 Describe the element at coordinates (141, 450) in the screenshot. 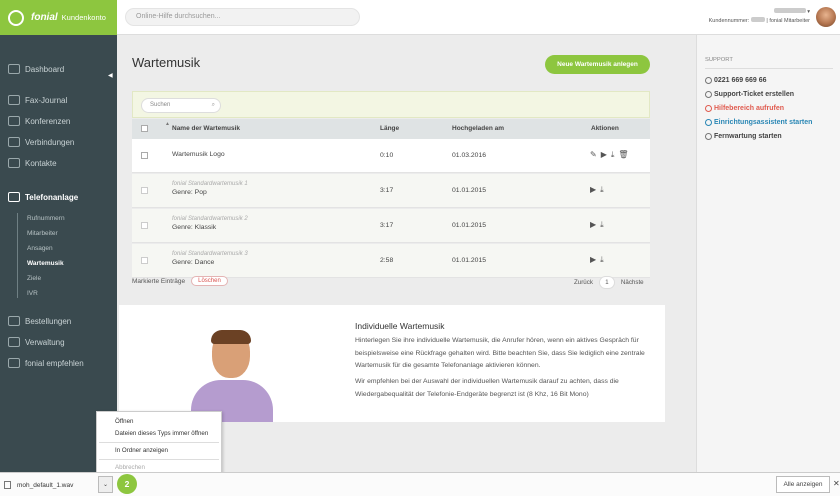

I see `menu-show-in-folder: In Ordner anzeigen` at that location.